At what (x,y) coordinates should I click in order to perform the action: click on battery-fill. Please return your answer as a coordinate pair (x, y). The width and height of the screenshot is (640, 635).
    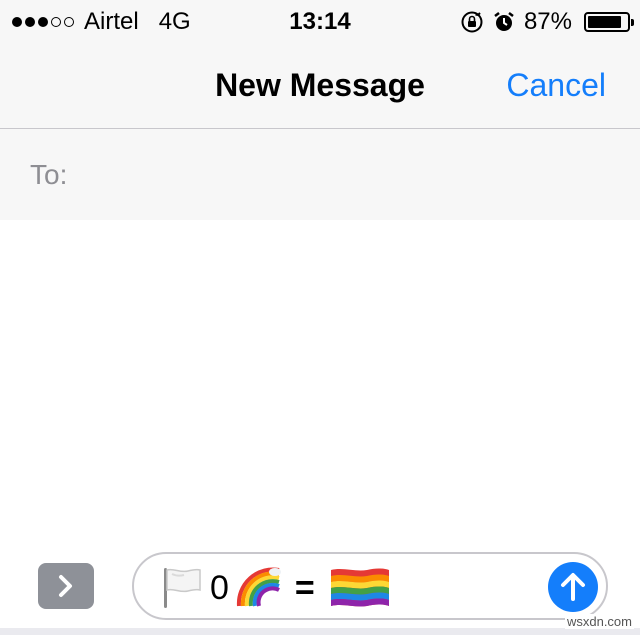
    Looking at the image, I should click on (604, 22).